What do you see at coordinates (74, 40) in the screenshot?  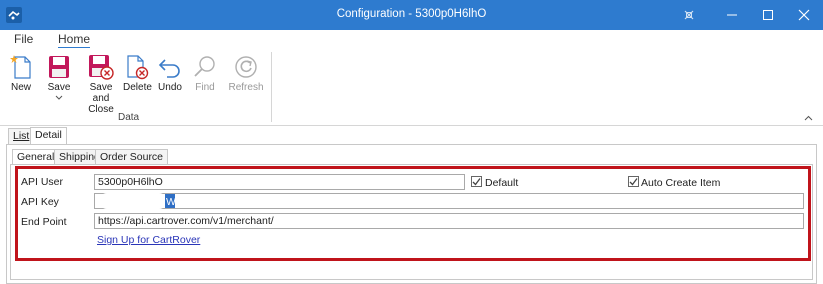 I see `menu-home: Home` at bounding box center [74, 40].